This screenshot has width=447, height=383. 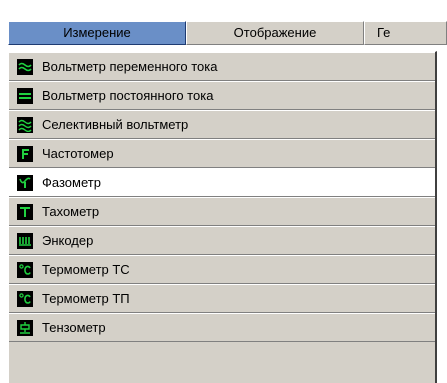 What do you see at coordinates (25, 66) in the screenshot?
I see `ac-wave-icon` at bounding box center [25, 66].